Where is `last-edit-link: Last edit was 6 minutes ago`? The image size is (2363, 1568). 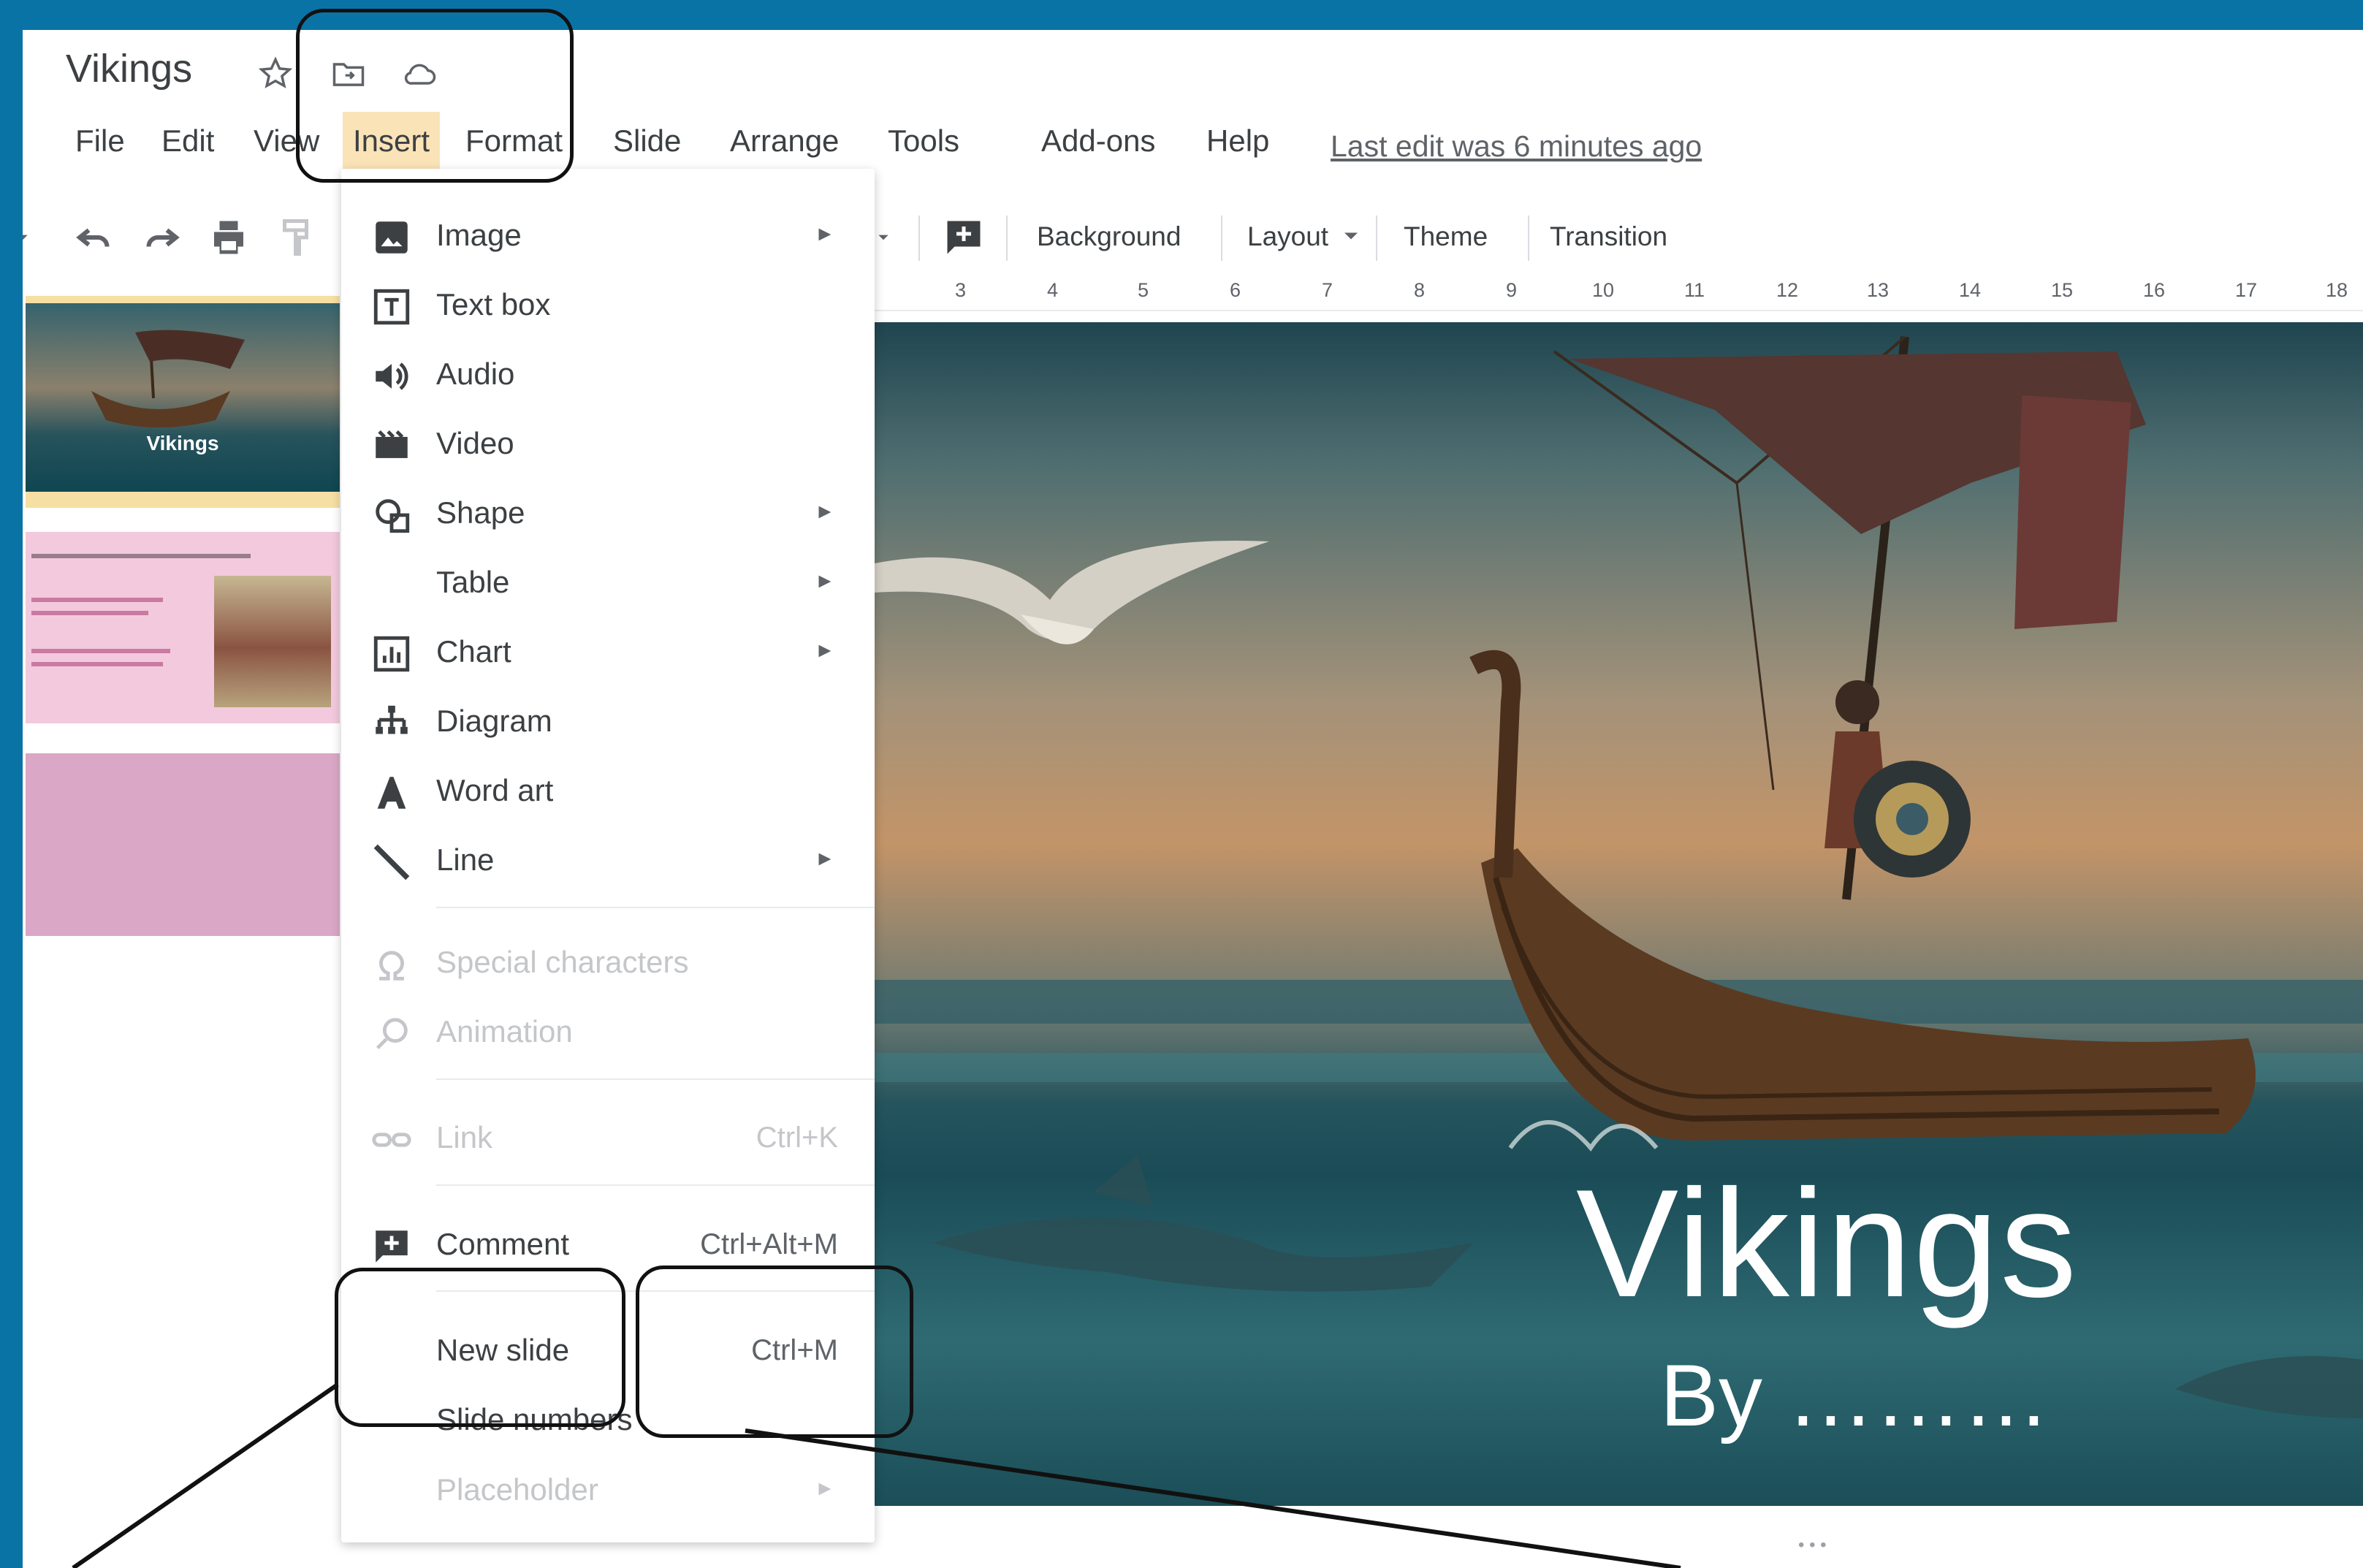 last-edit-link: Last edit was 6 minutes ago is located at coordinates (1516, 146).